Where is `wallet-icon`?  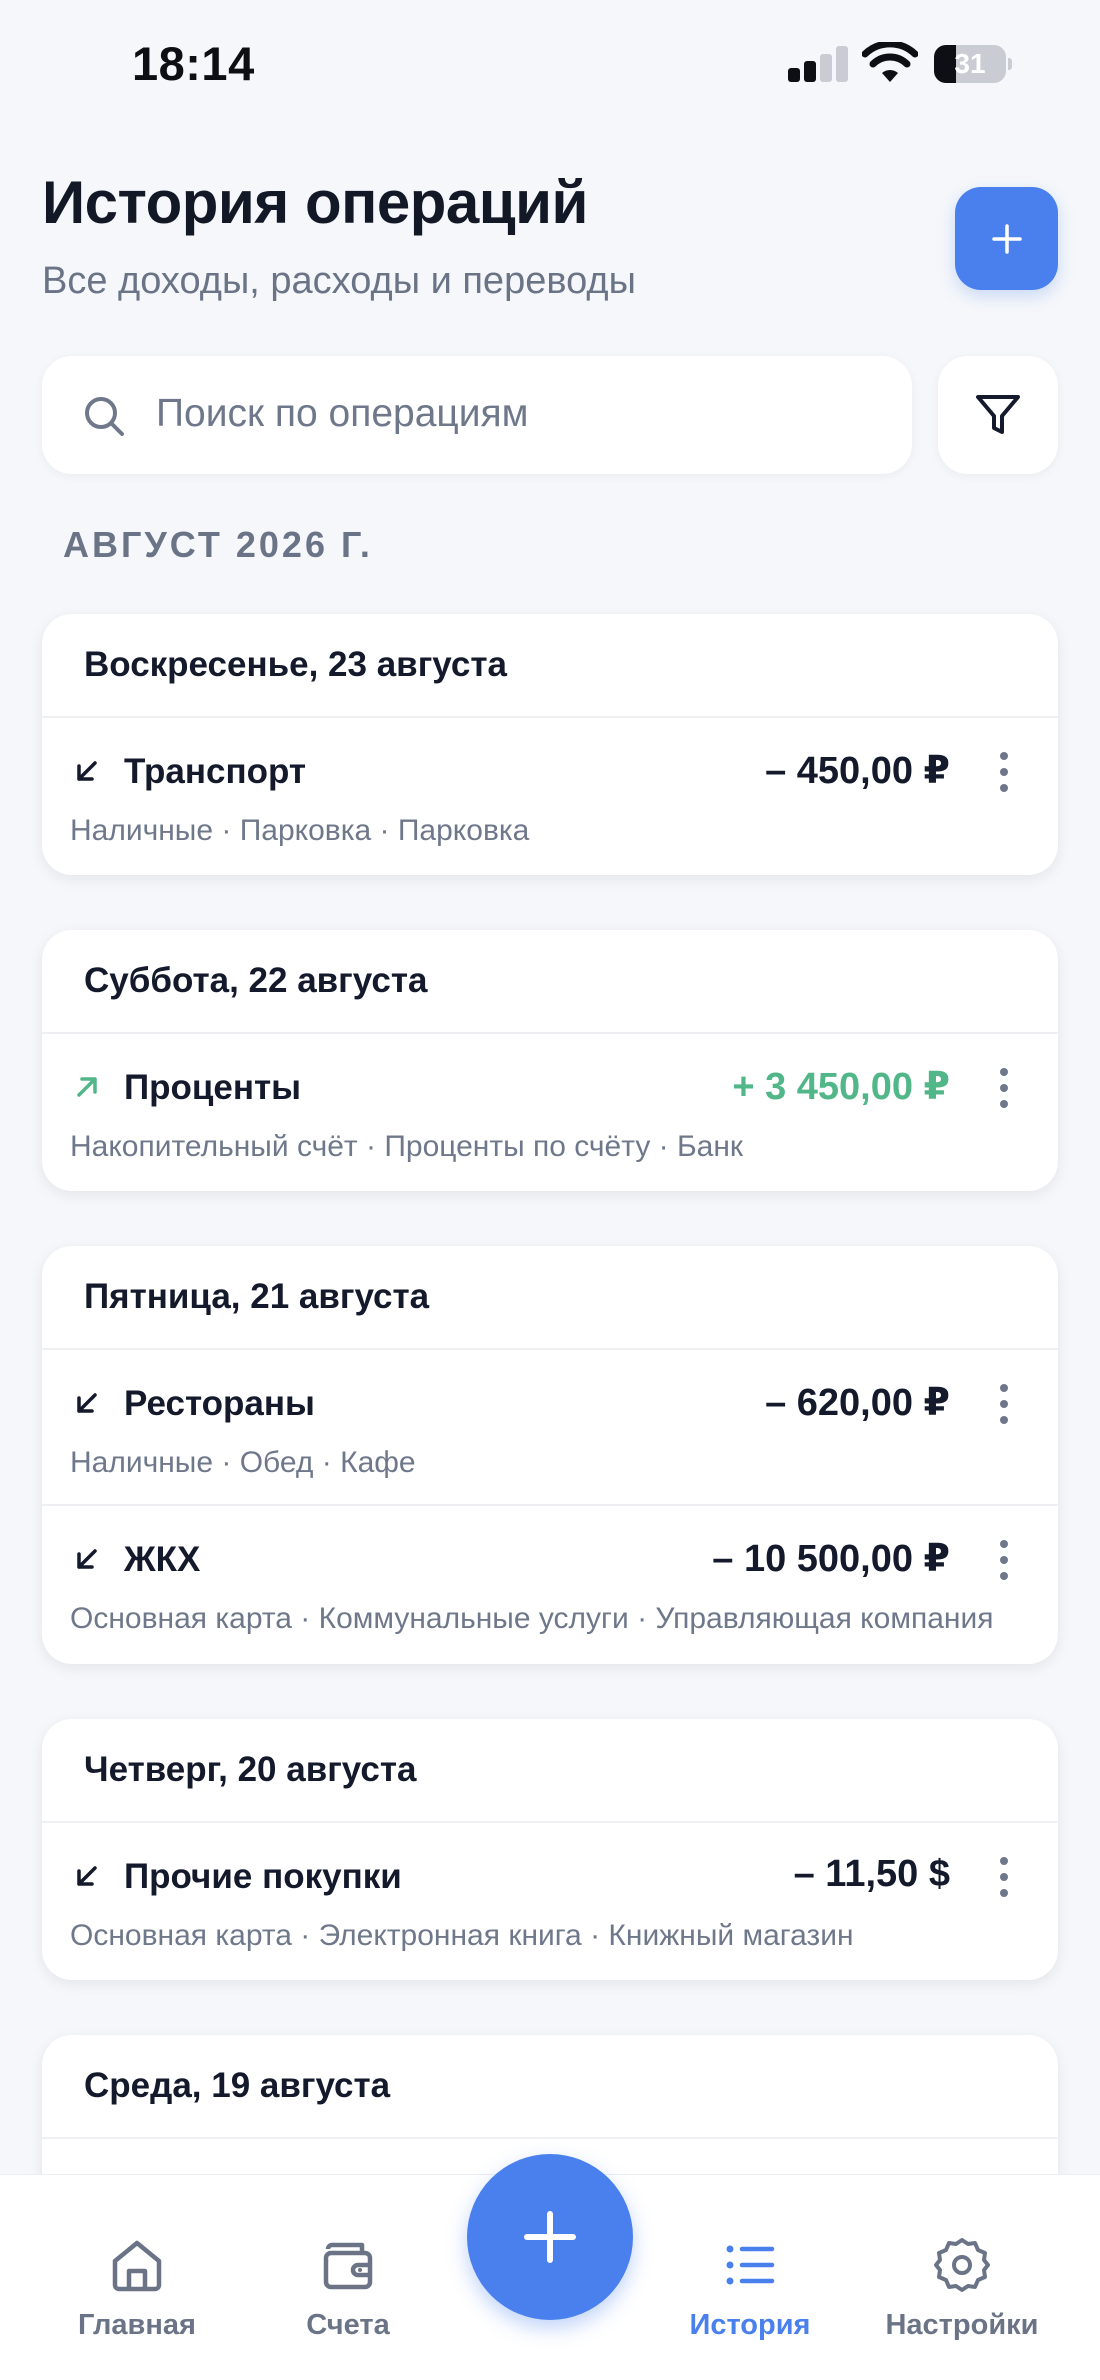 wallet-icon is located at coordinates (348, 2266).